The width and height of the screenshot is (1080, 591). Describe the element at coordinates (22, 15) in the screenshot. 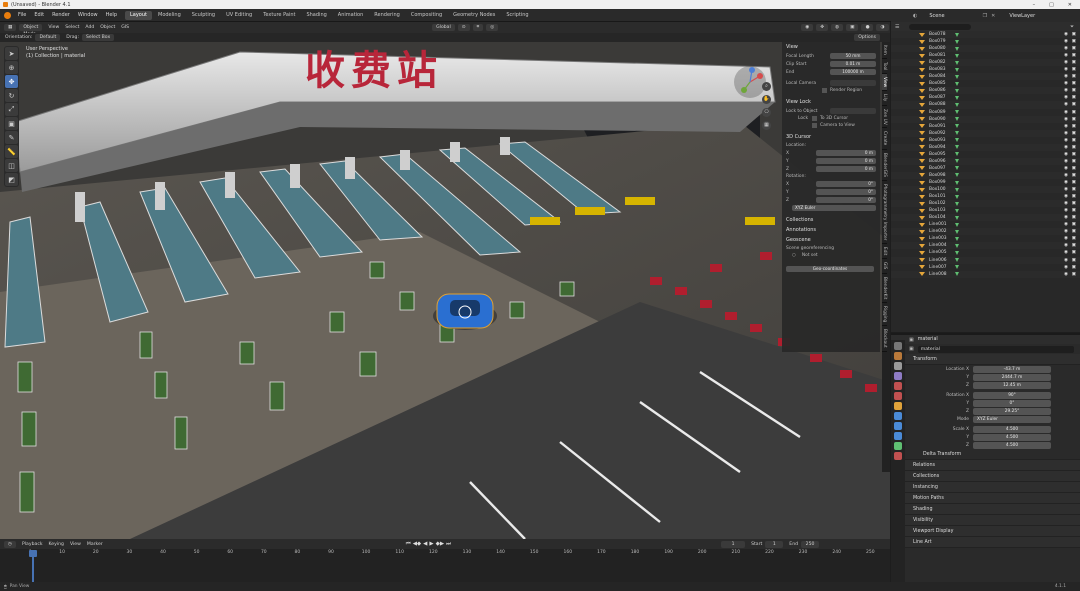

I see `menu-file: File` at that location.